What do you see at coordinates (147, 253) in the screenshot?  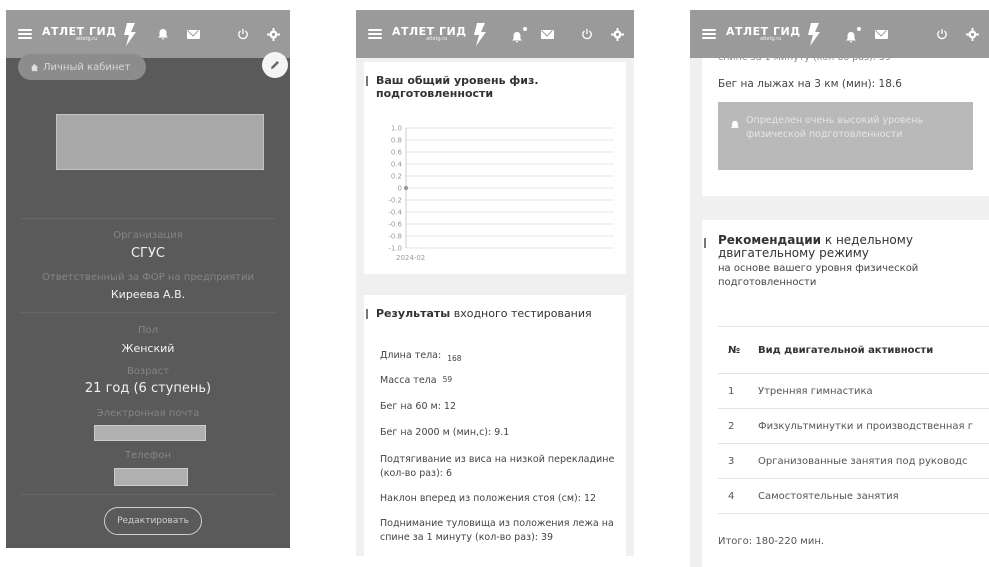 I see `org-value: СГУС` at bounding box center [147, 253].